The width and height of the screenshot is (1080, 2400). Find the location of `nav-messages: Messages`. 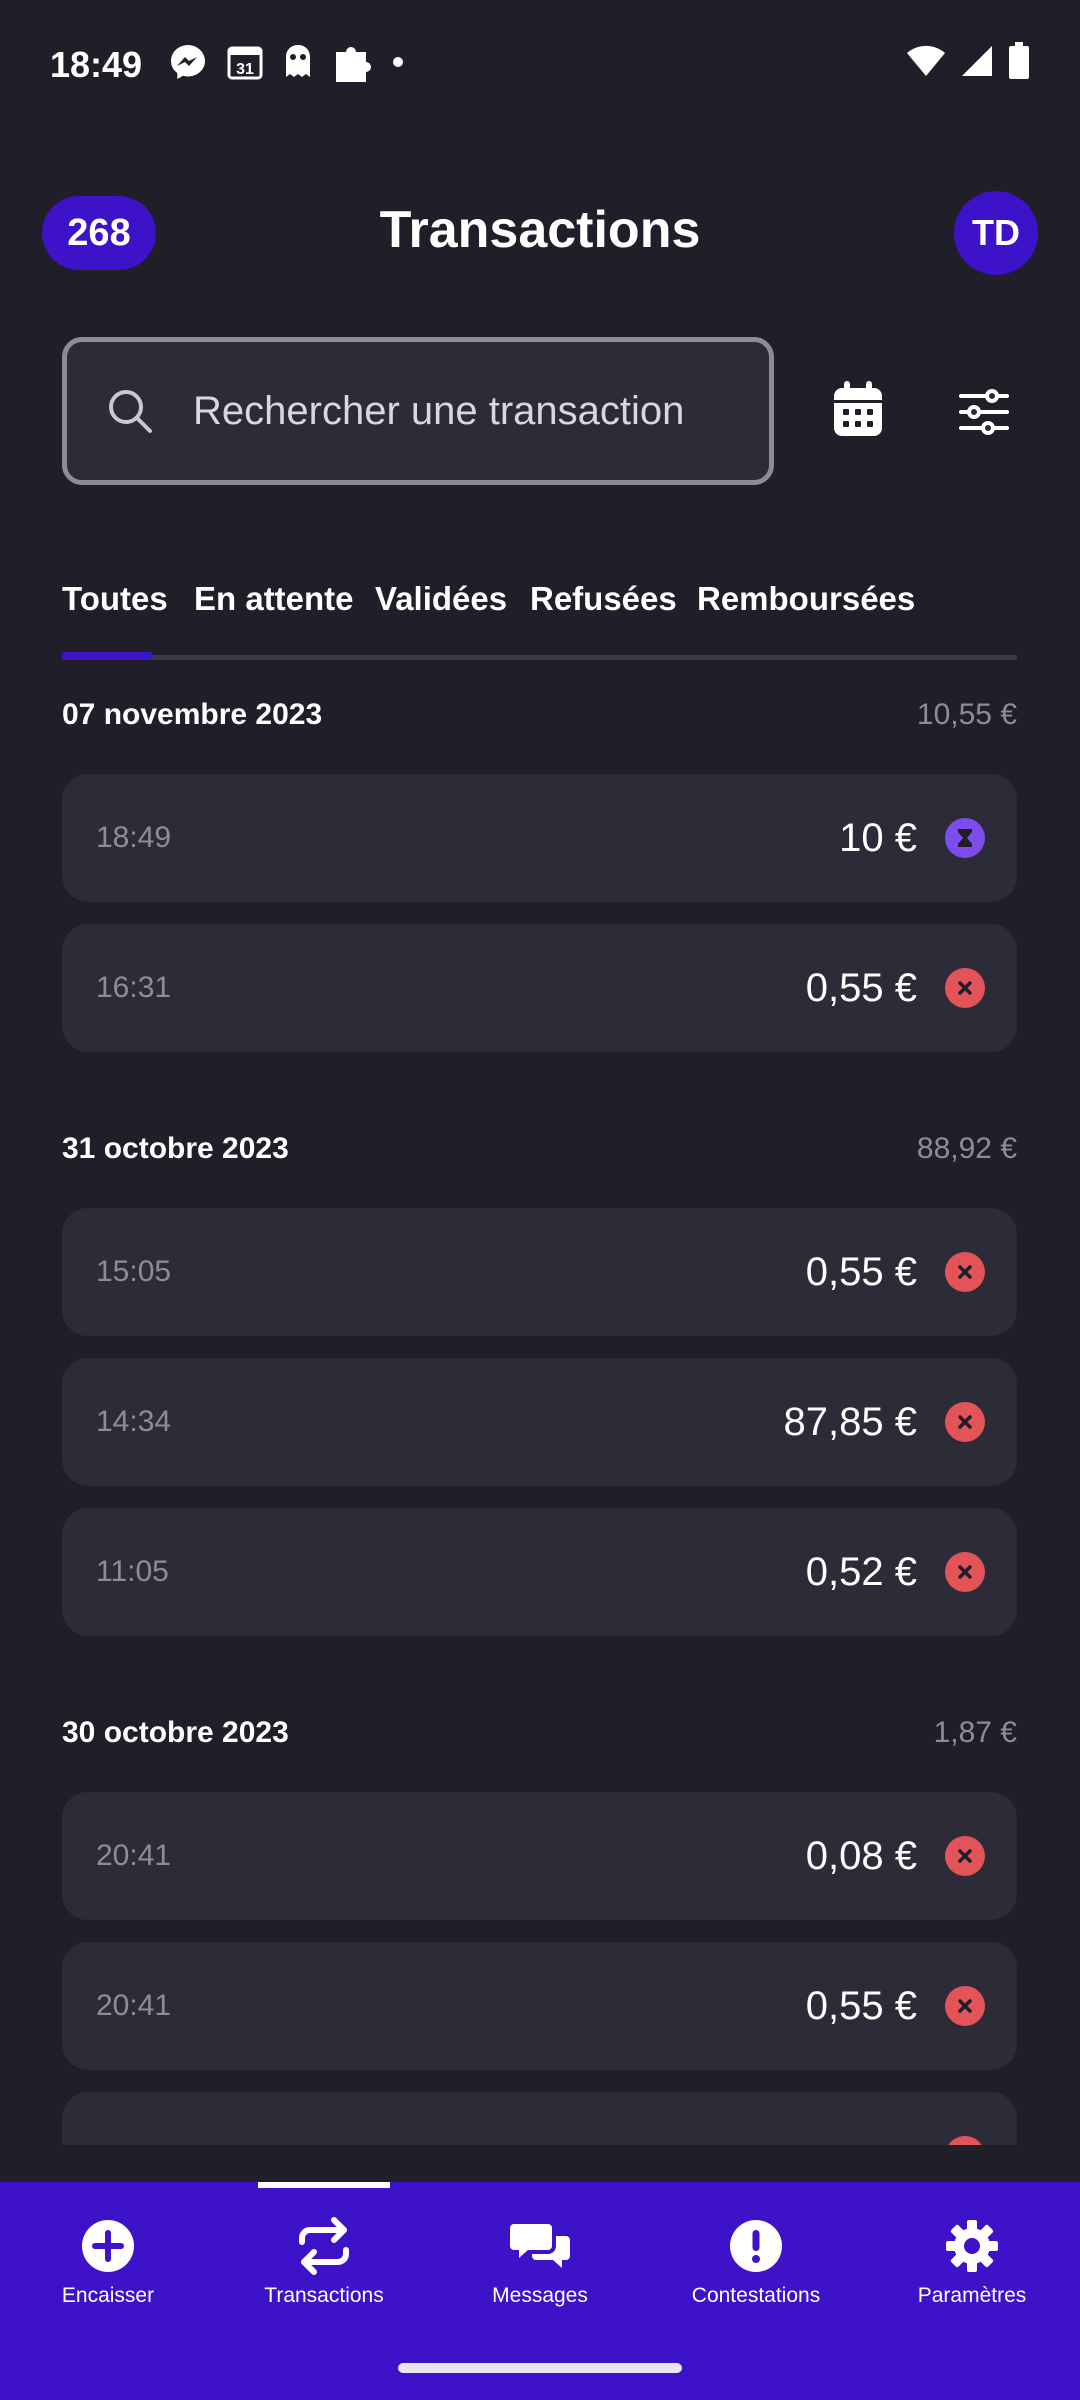

nav-messages: Messages is located at coordinates (540, 2282).